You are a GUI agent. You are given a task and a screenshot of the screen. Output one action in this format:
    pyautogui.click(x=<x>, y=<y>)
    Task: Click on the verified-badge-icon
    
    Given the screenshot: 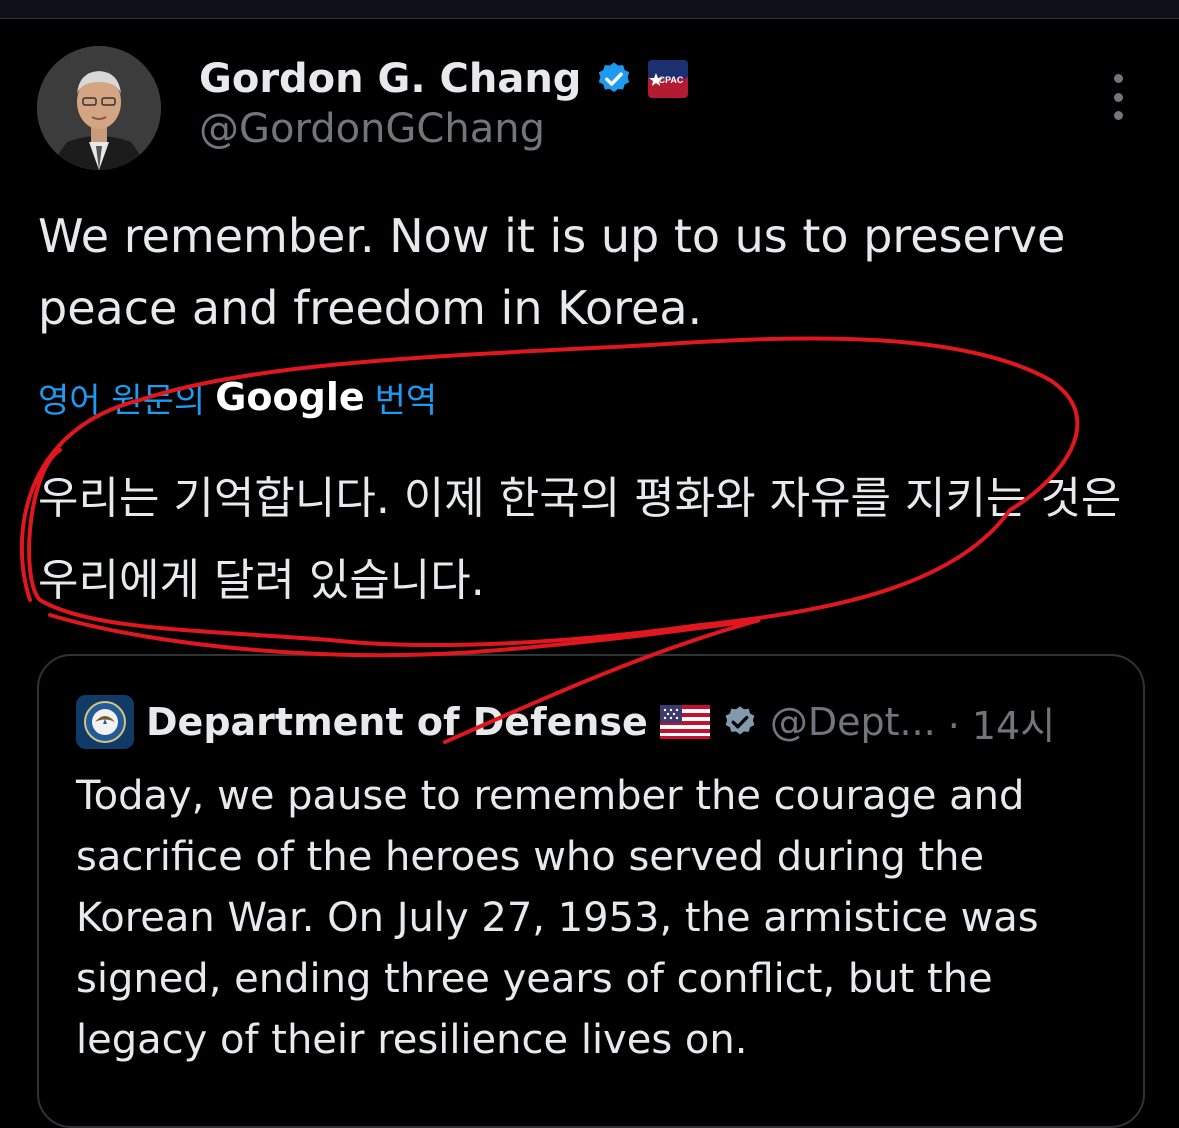 What is the action you would take?
    pyautogui.click(x=614, y=79)
    